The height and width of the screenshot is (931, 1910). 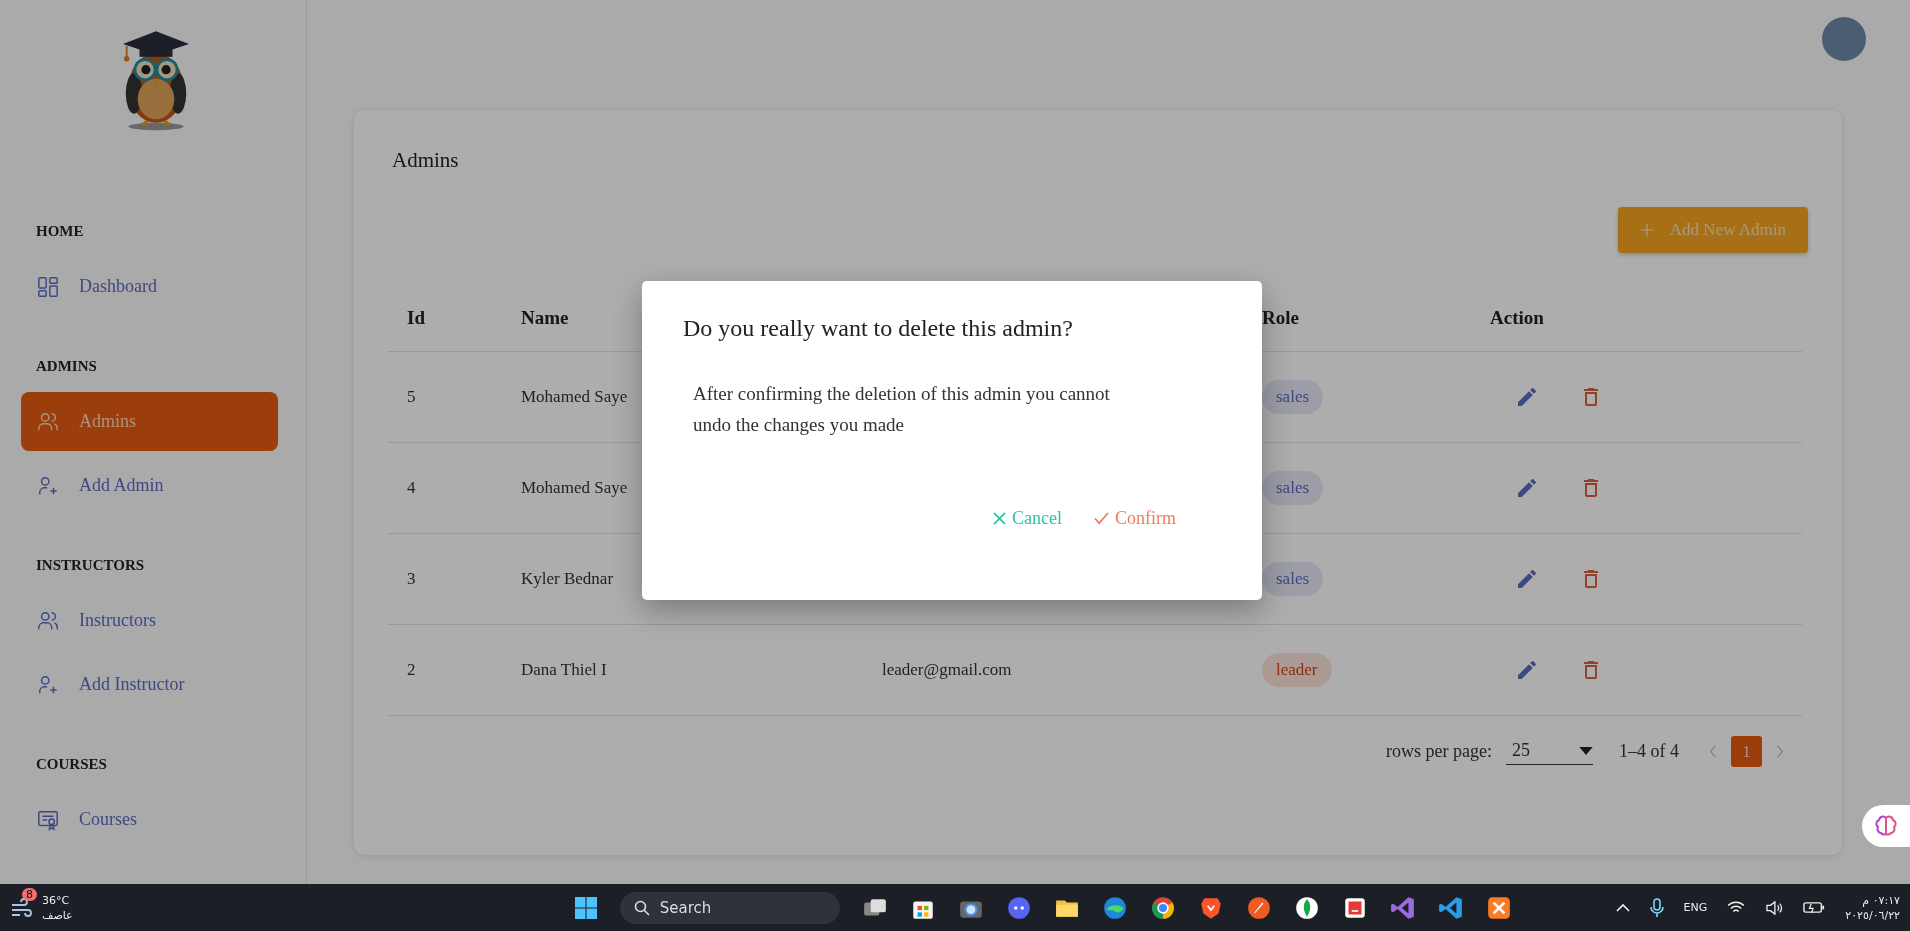 What do you see at coordinates (57, 915) in the screenshot?
I see `weather-condition: عاصف` at bounding box center [57, 915].